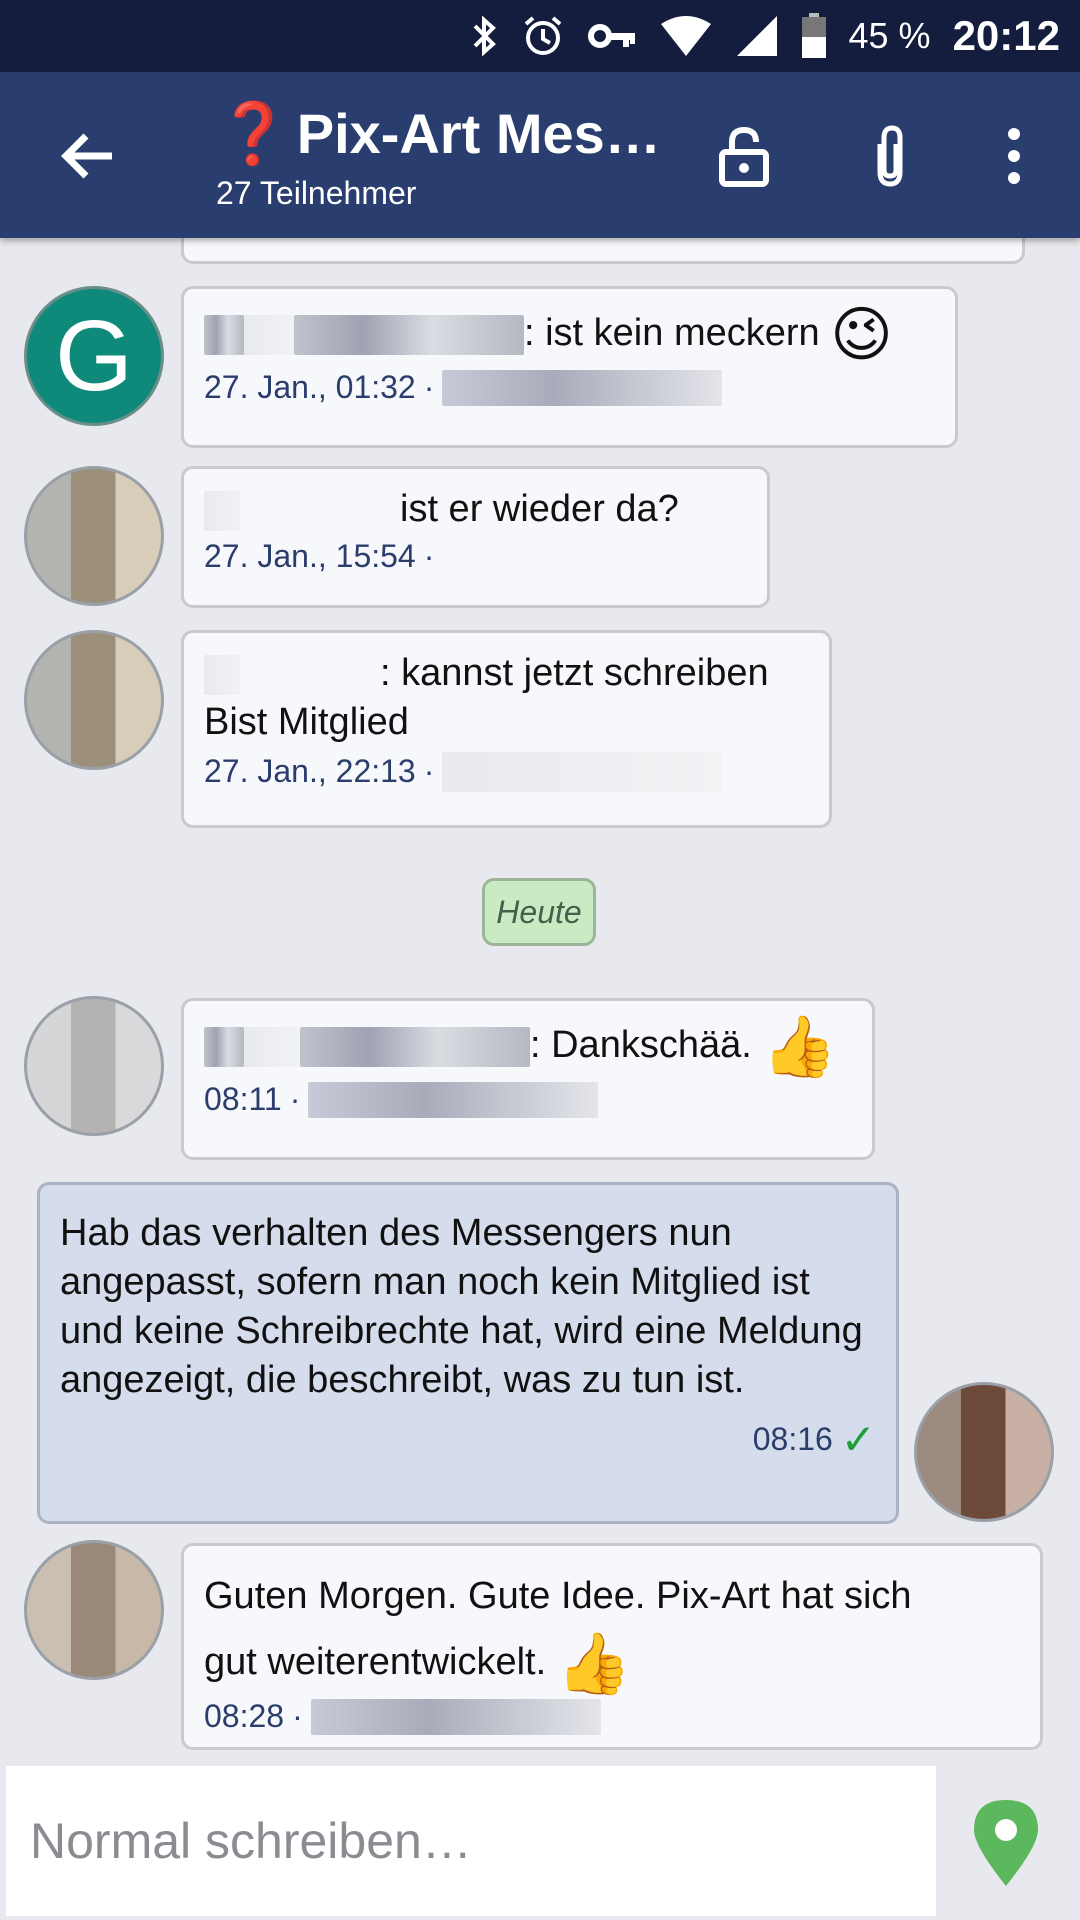  Describe the element at coordinates (310, 771) in the screenshot. I see `message-timestamp: 27. Jan., 22:13` at that location.